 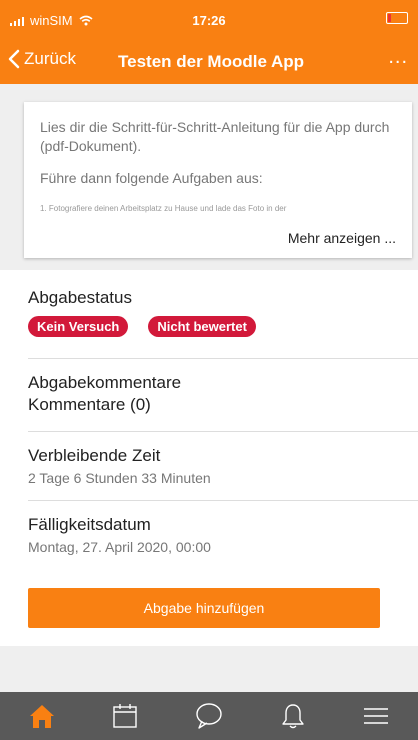 I want to click on menu-icon, so click(x=376, y=716).